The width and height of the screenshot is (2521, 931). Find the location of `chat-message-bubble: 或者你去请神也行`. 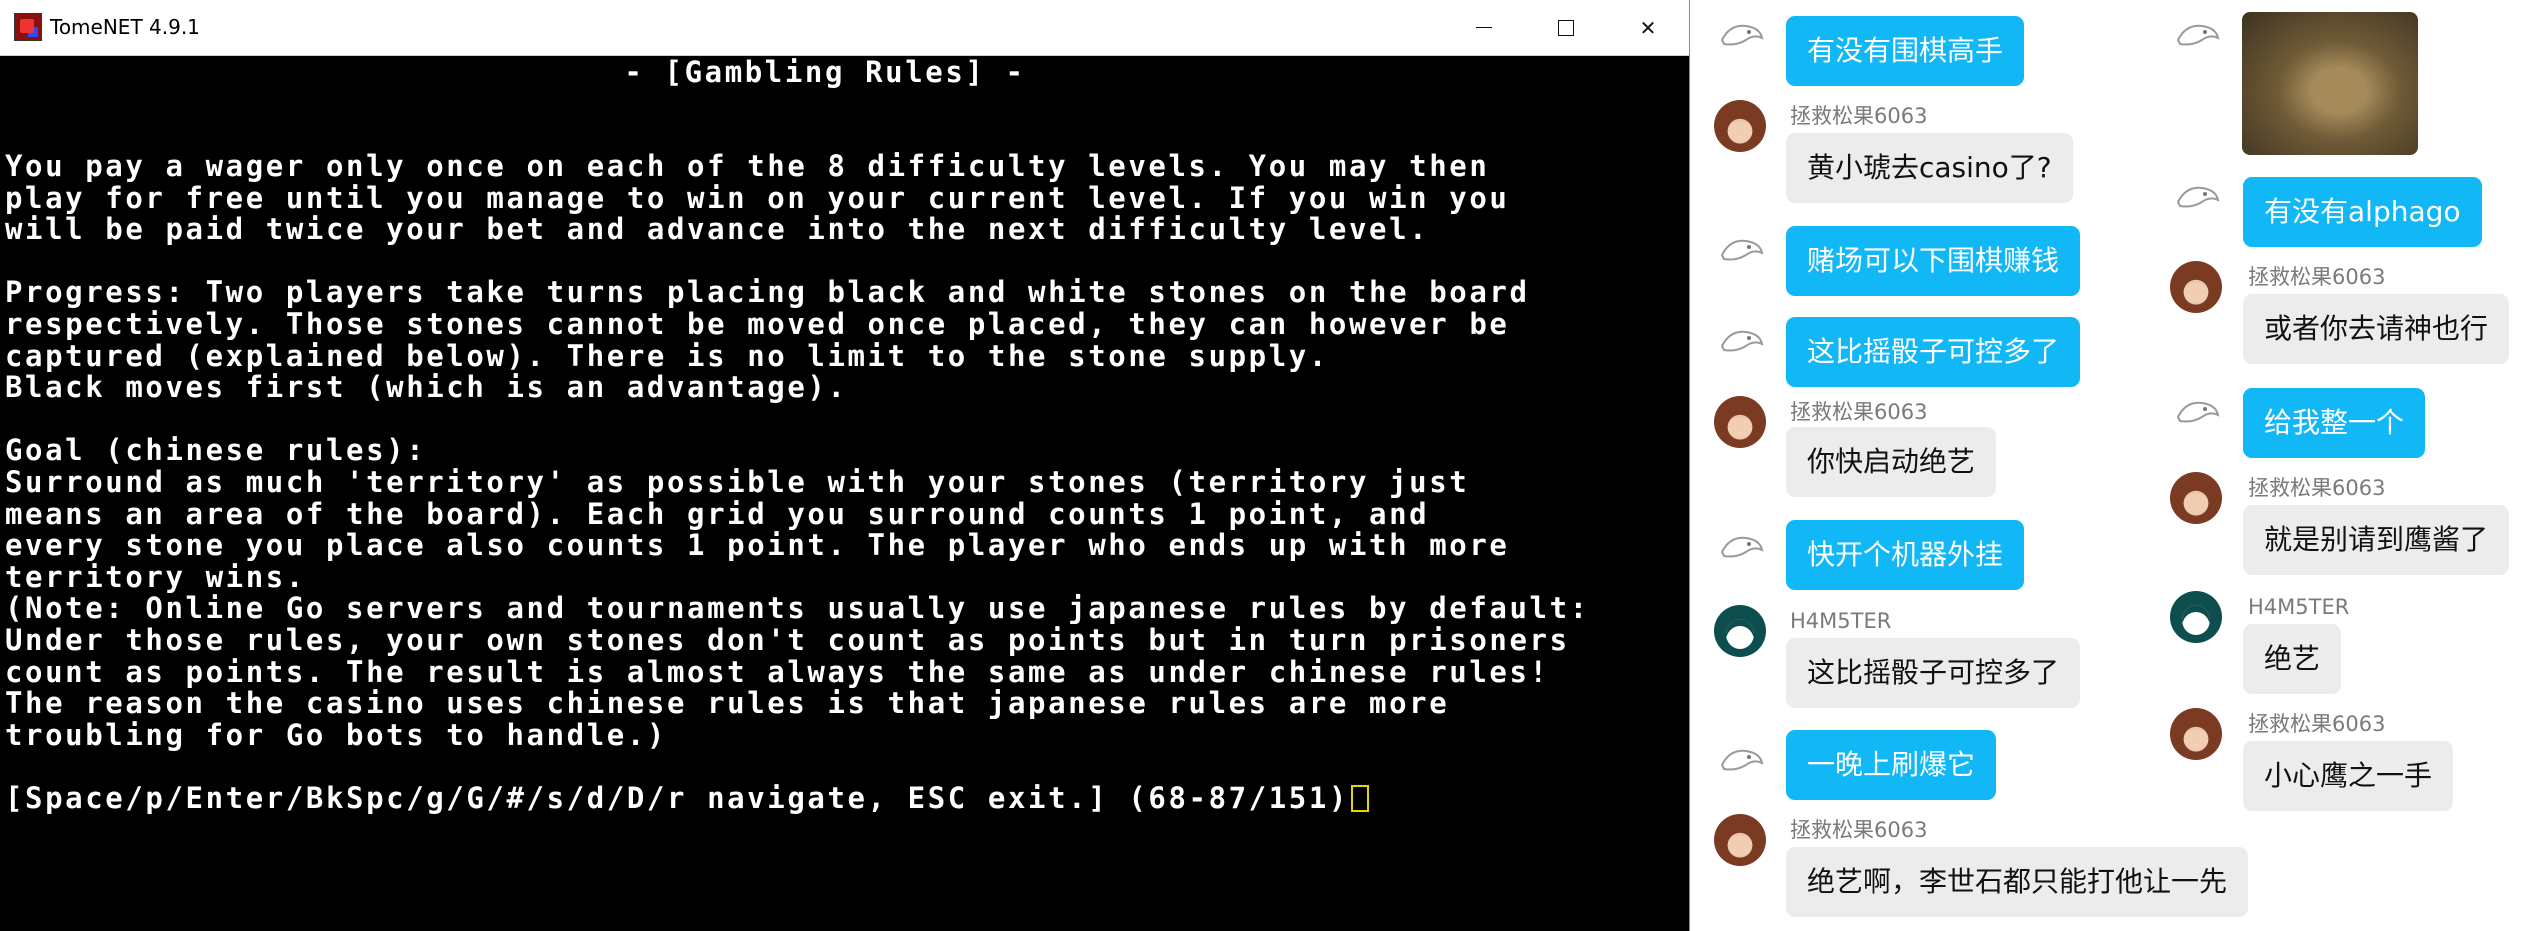

chat-message-bubble: 或者你去请神也行 is located at coordinates (2376, 329).